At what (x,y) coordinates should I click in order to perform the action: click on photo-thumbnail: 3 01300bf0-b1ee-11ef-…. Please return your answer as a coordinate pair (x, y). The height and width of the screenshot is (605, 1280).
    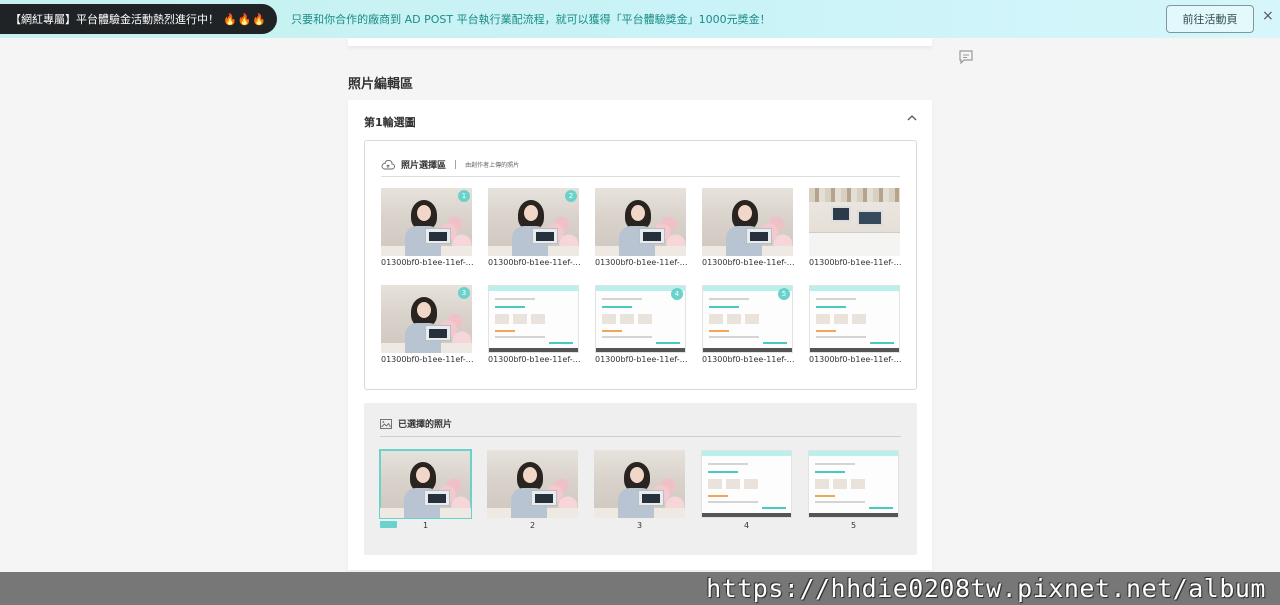
    Looking at the image, I should click on (427, 324).